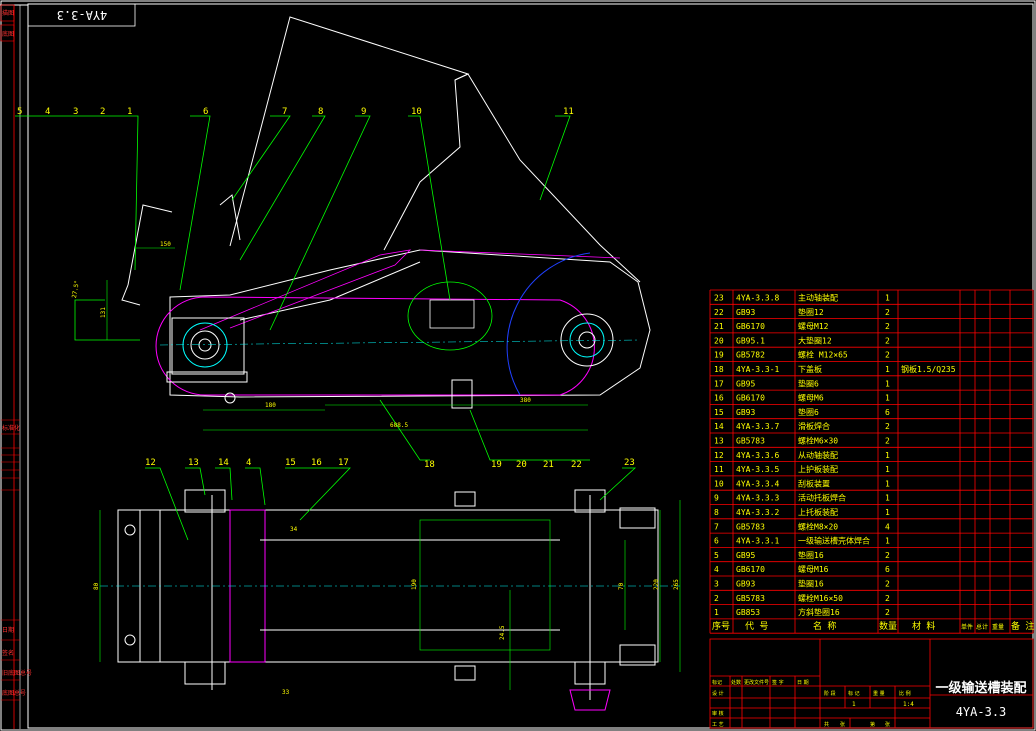 This screenshot has width=1036, height=731. What do you see at coordinates (716, 569) in the screenshot?
I see `bom-no: 4` at bounding box center [716, 569].